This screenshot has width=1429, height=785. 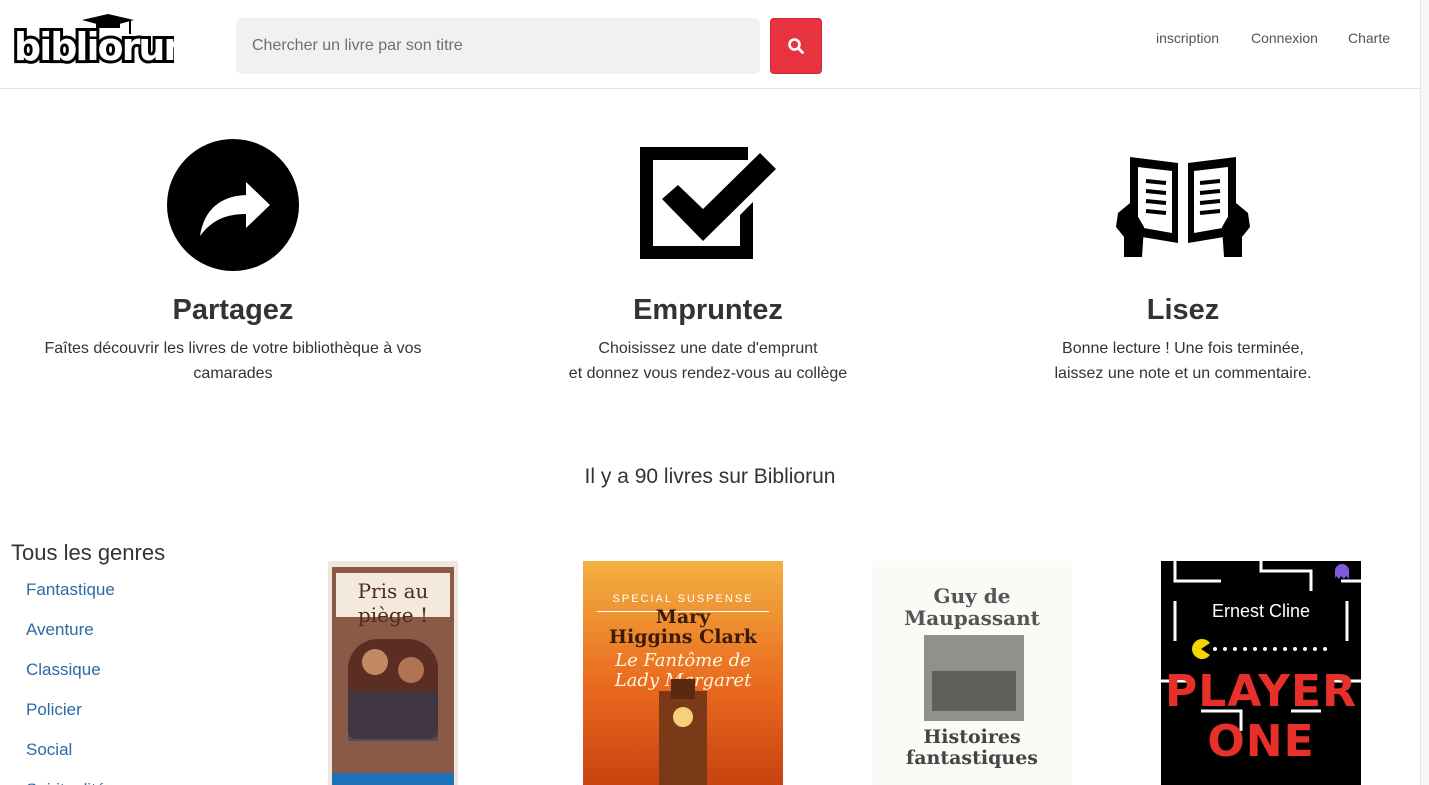 What do you see at coordinates (683, 627) in the screenshot?
I see `book-cover-author: Mary Higgins Clark` at bounding box center [683, 627].